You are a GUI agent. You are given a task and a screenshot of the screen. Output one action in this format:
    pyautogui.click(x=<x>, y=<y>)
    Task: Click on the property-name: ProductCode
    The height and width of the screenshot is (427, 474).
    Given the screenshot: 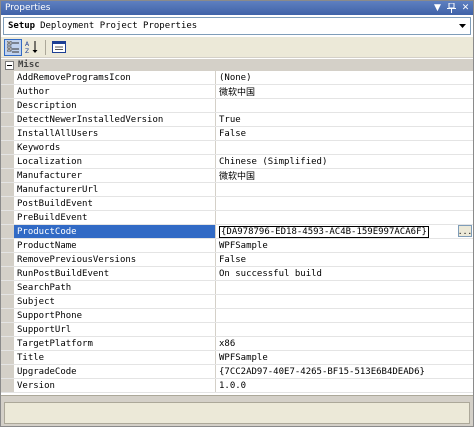 What is the action you would take?
    pyautogui.click(x=115, y=231)
    